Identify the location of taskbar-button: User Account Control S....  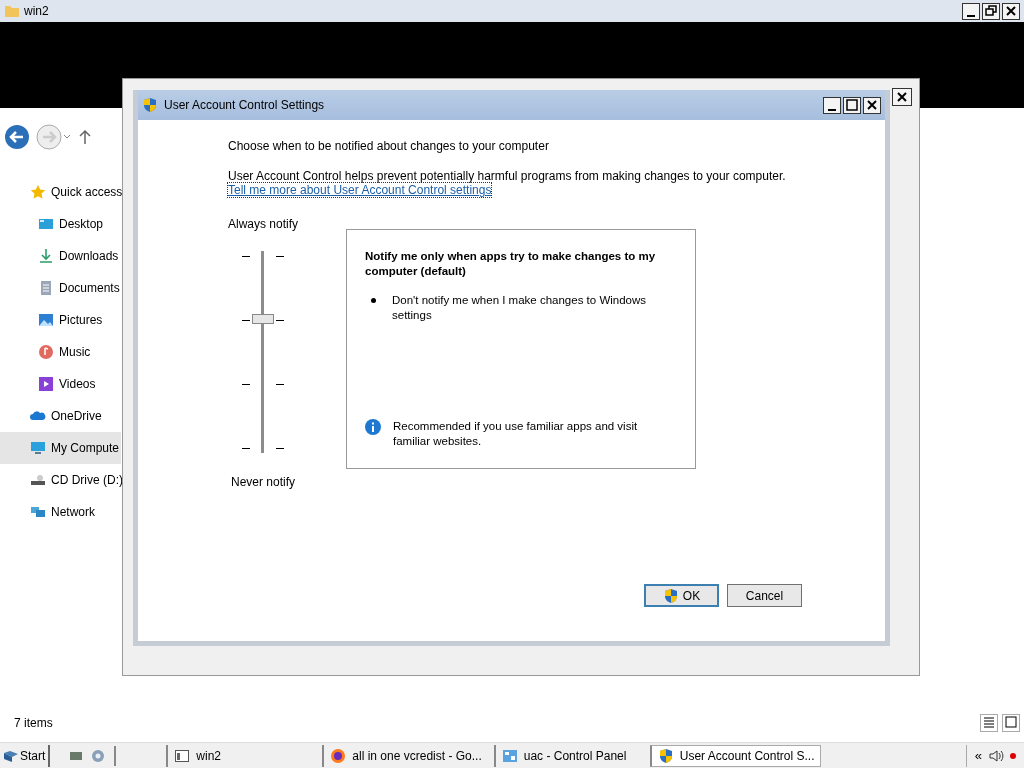
(735, 755).